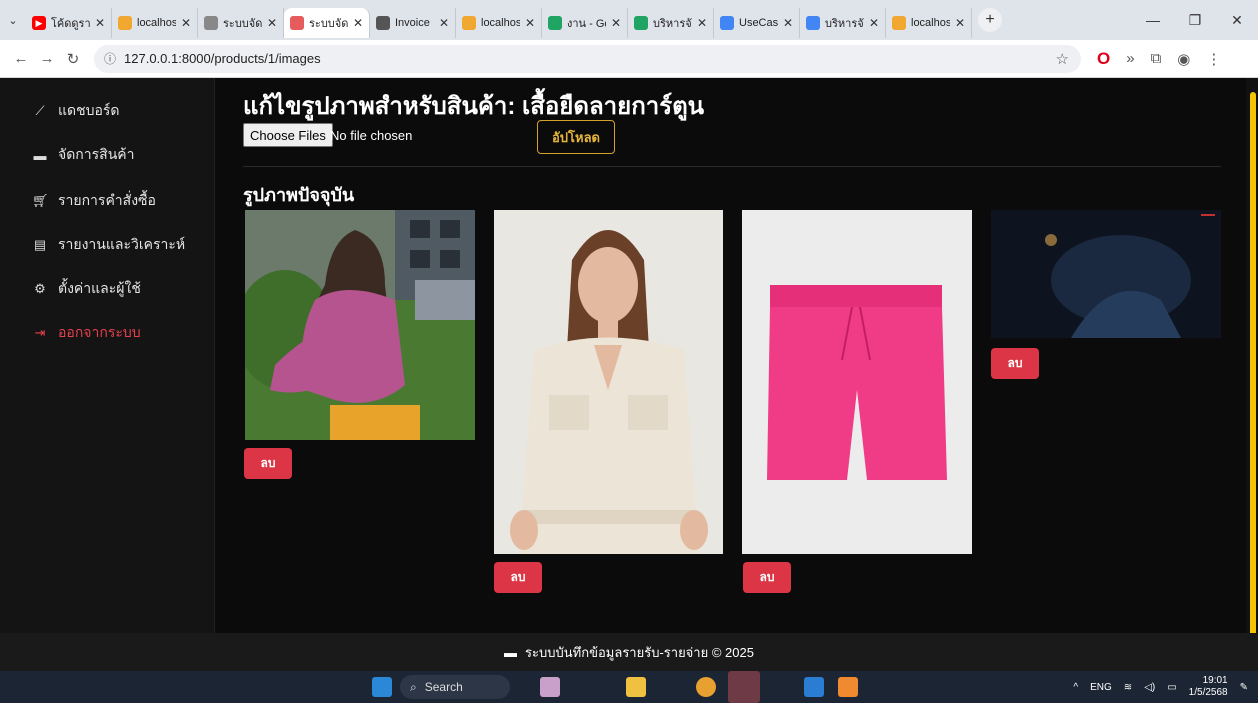 The height and width of the screenshot is (703, 1258). What do you see at coordinates (371, 135) in the screenshot?
I see `file-status: No file chosen` at bounding box center [371, 135].